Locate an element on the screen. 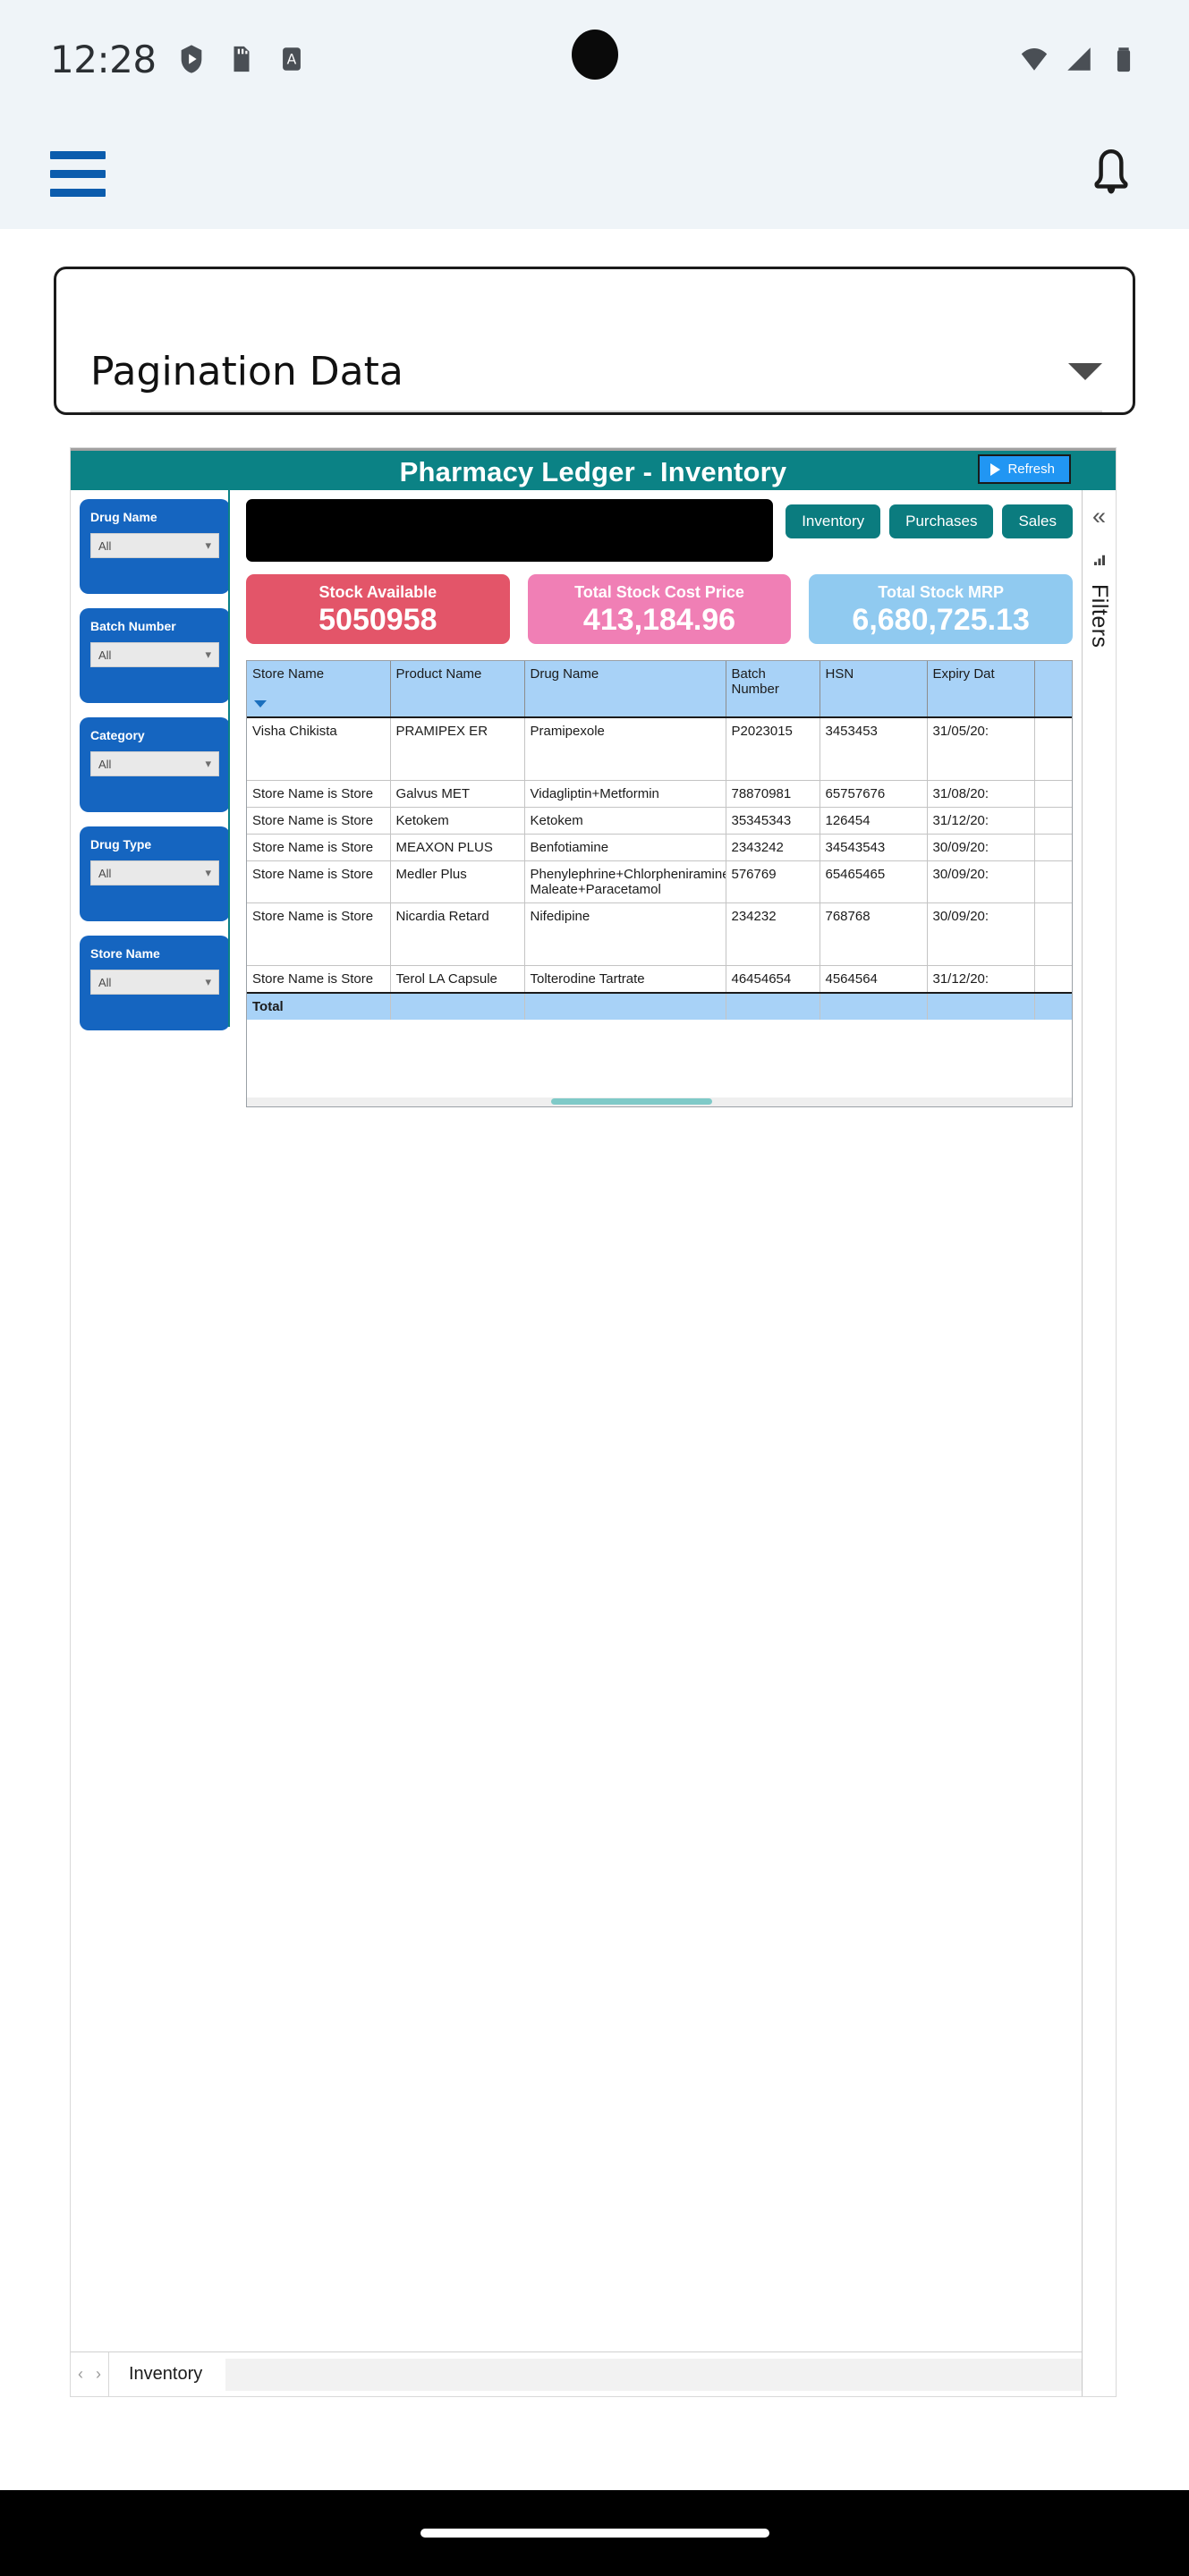 Image resolution: width=1189 pixels, height=2576 pixels. dropdown-container: Pagination Data is located at coordinates (594, 322).